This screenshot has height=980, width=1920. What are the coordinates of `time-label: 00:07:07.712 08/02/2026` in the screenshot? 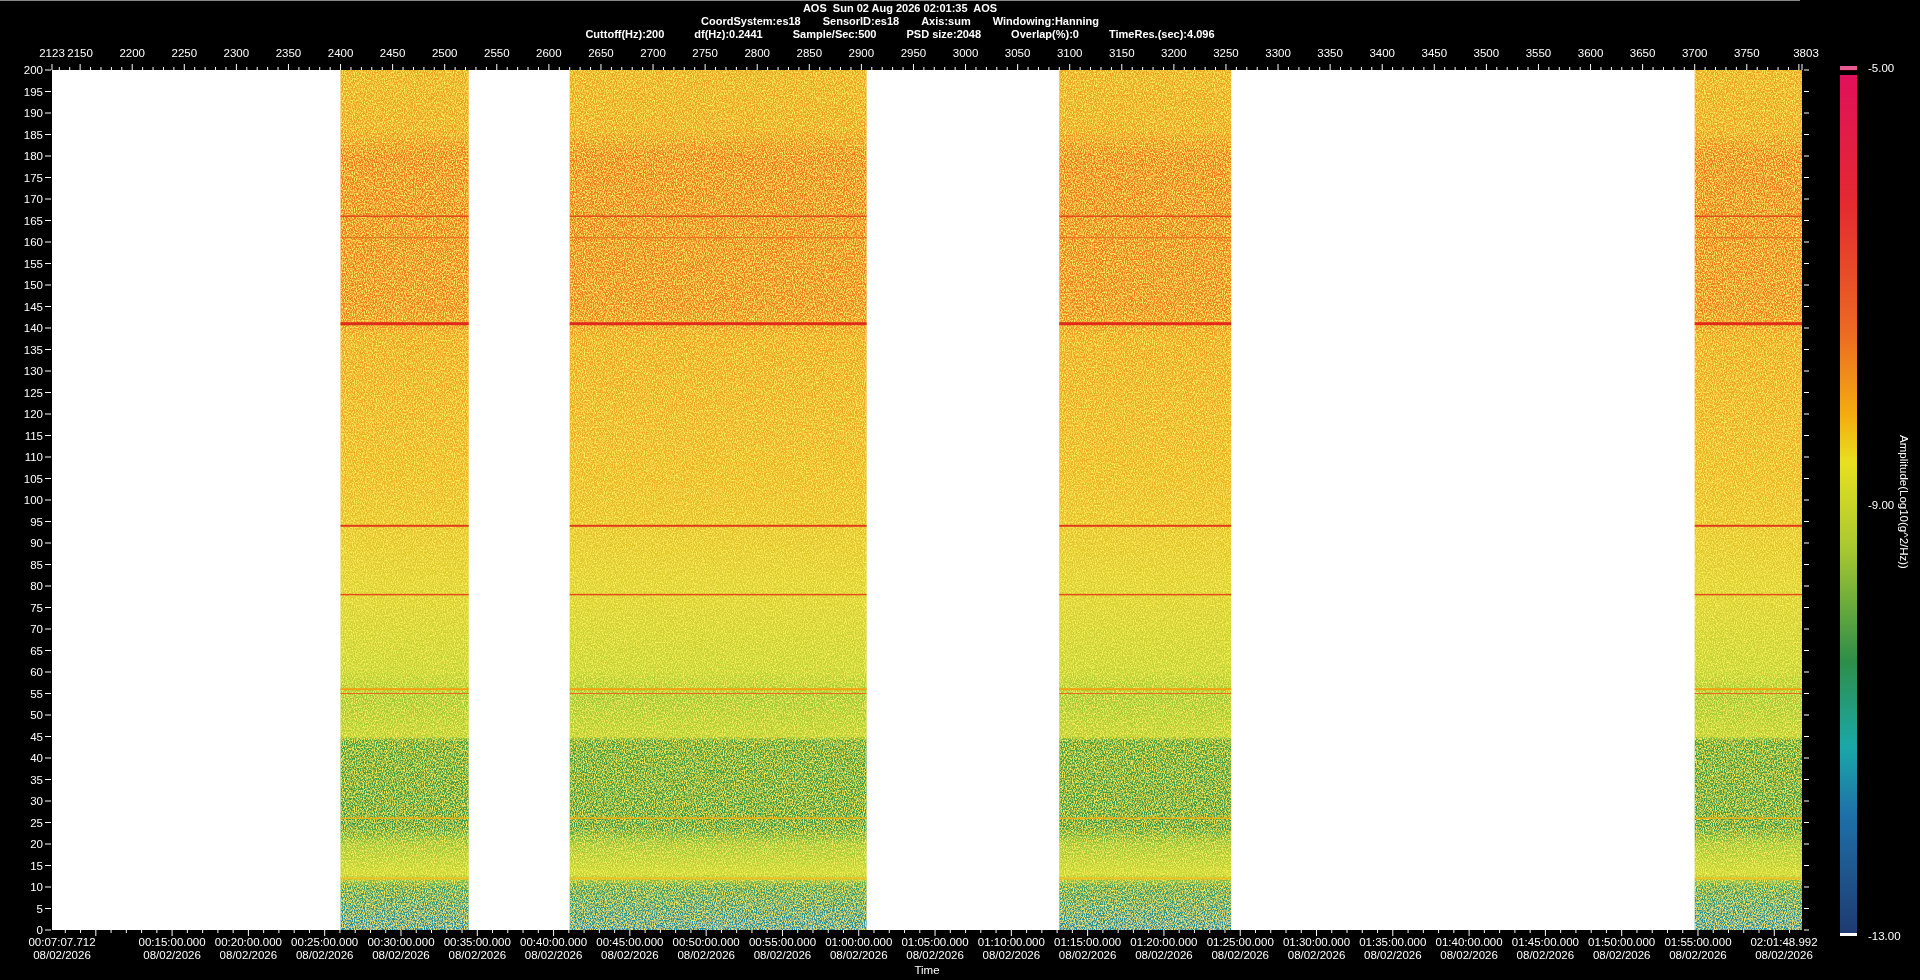 It's located at (62, 948).